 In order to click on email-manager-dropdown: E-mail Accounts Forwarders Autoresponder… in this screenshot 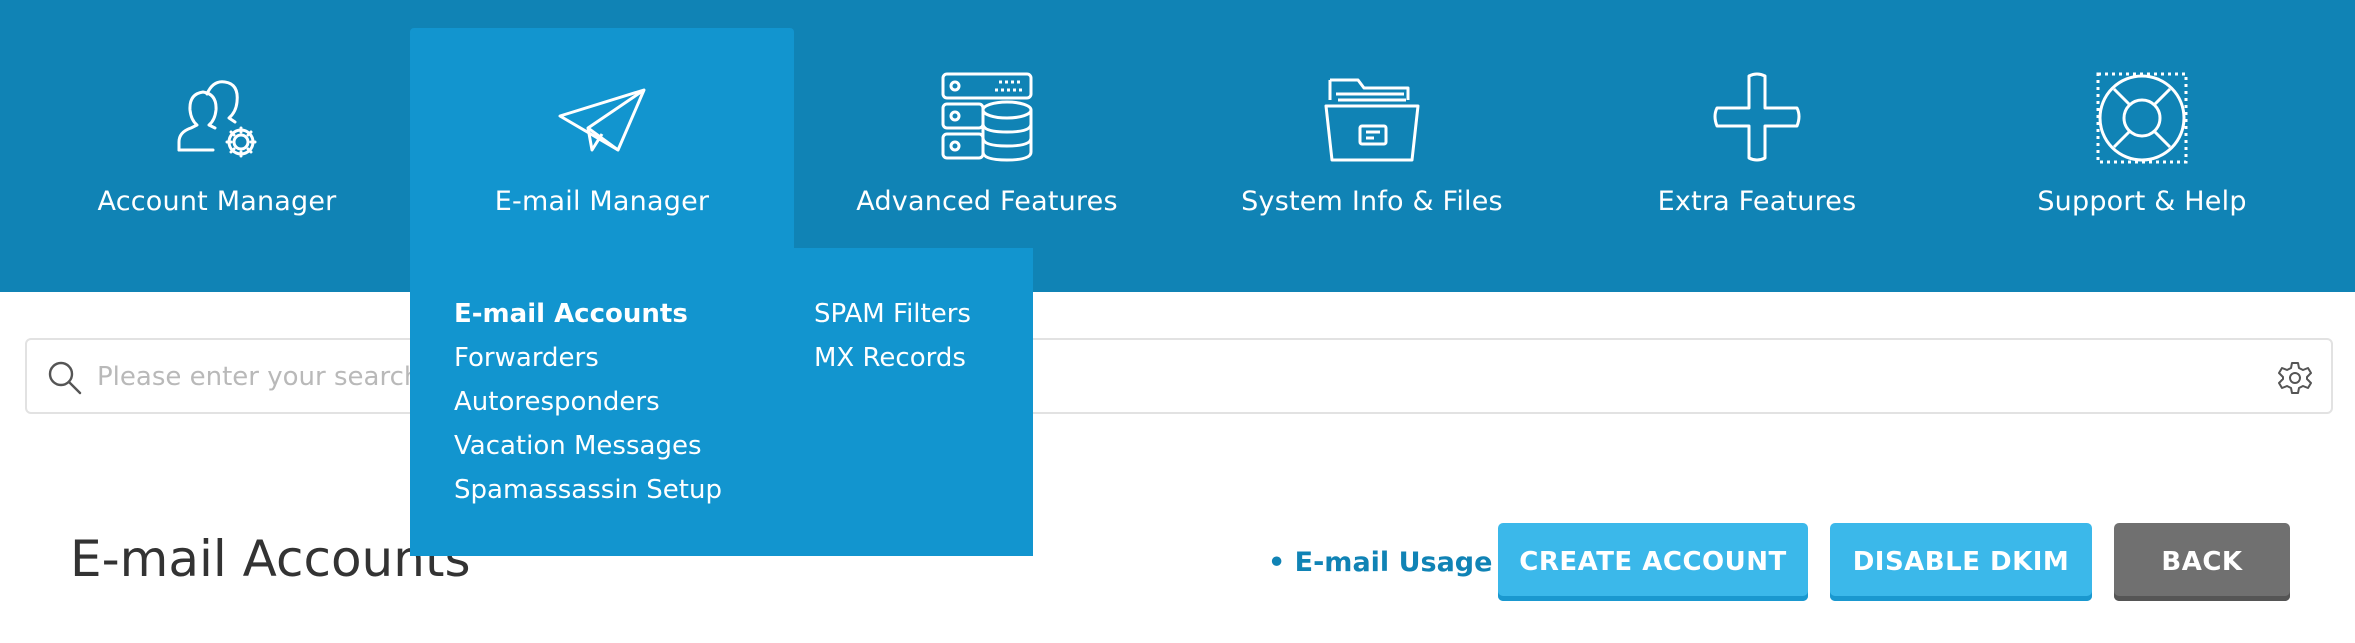, I will do `click(721, 402)`.